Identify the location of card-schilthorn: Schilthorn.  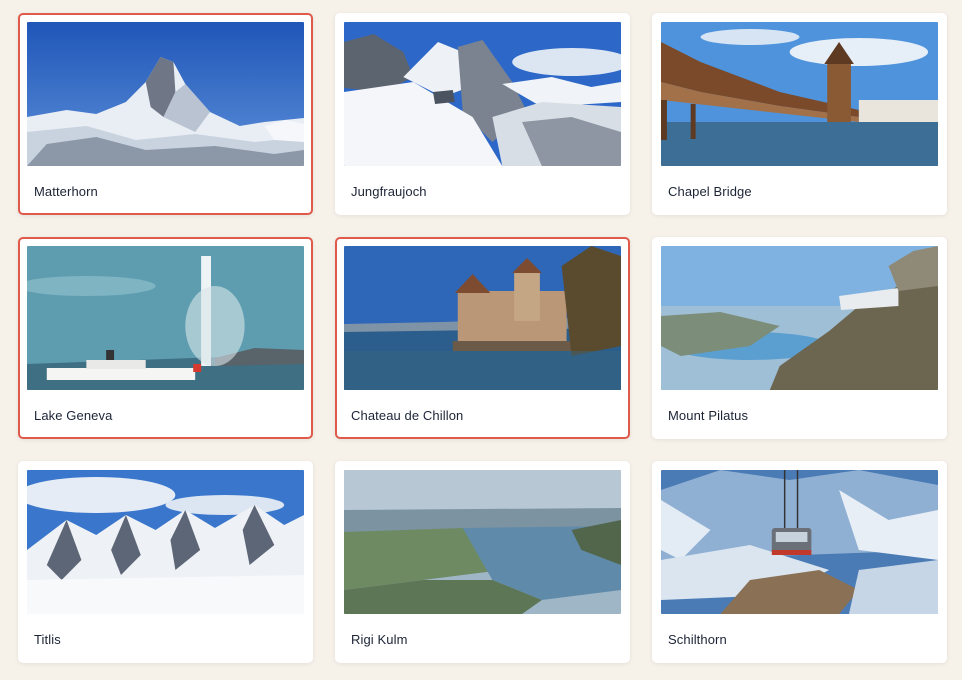
(799, 562).